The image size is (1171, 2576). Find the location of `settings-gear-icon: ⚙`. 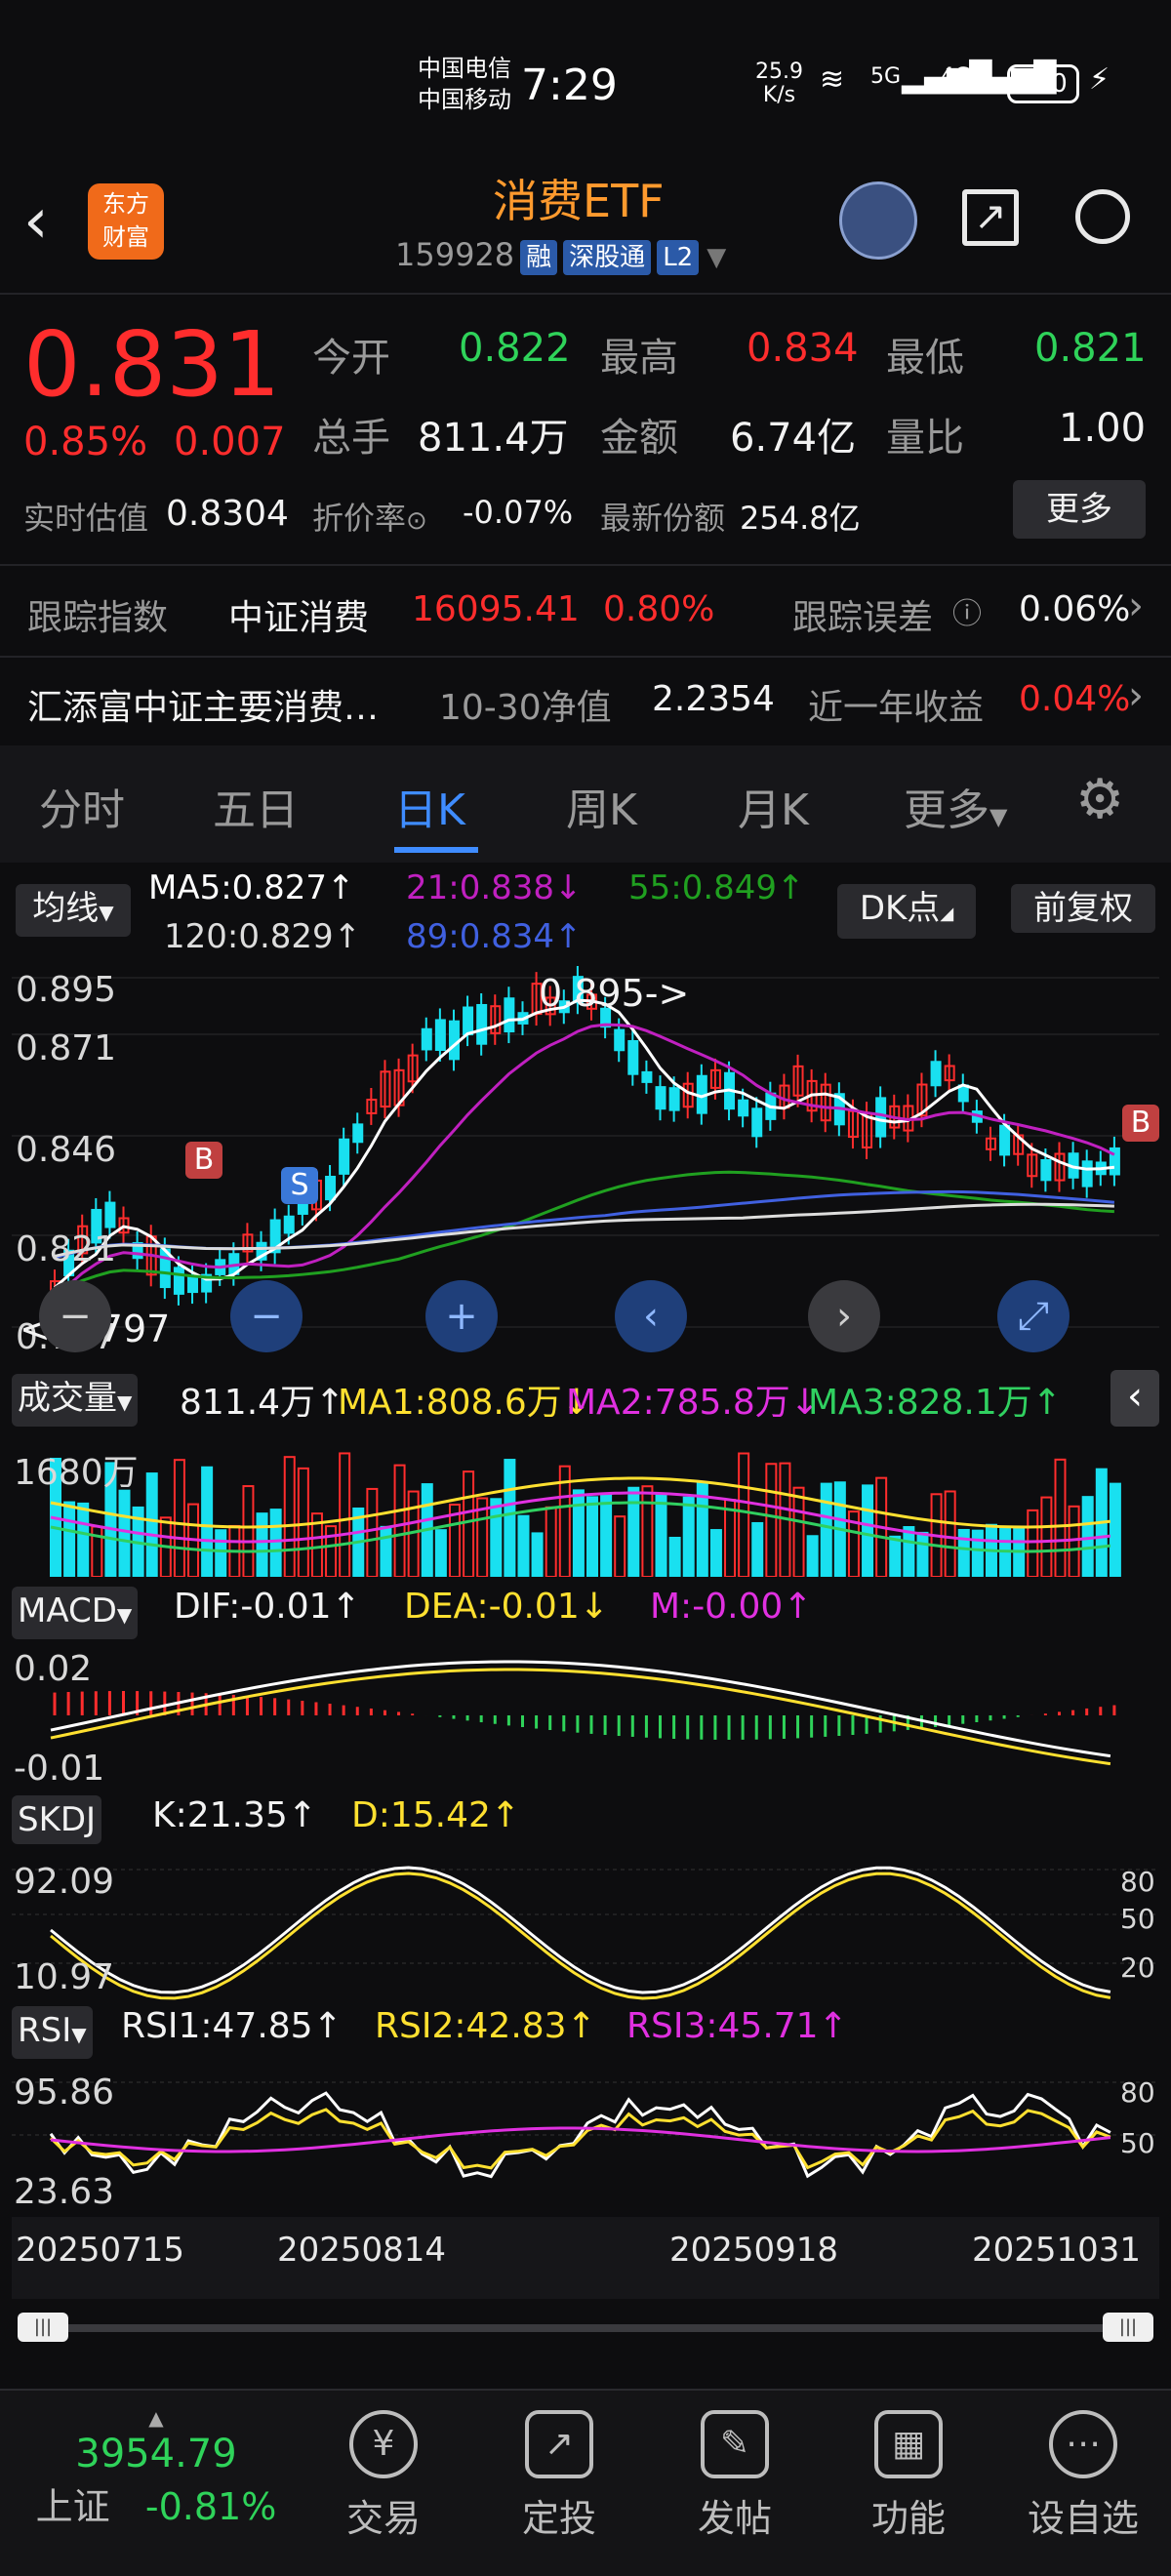

settings-gear-icon: ⚙ is located at coordinates (1099, 800).